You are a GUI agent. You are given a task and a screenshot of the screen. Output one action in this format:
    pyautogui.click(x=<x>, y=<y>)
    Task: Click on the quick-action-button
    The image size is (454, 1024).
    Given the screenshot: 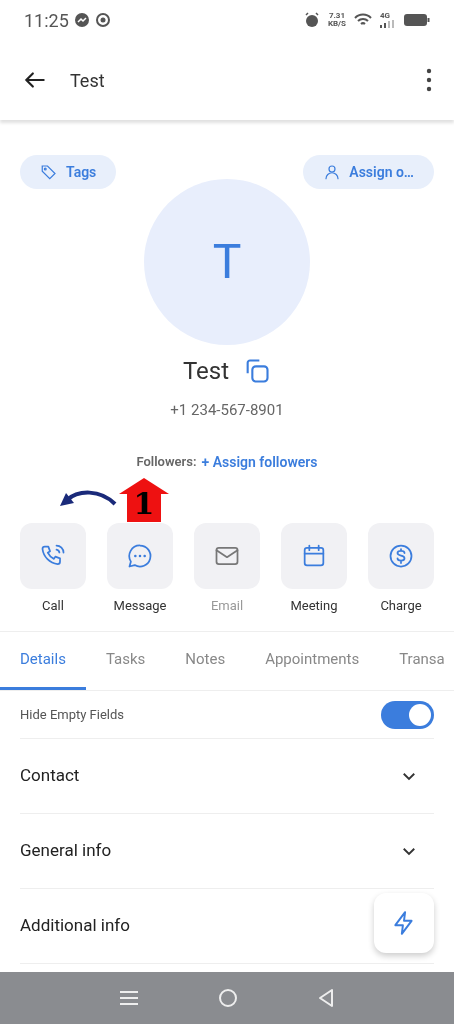 What is the action you would take?
    pyautogui.click(x=404, y=923)
    